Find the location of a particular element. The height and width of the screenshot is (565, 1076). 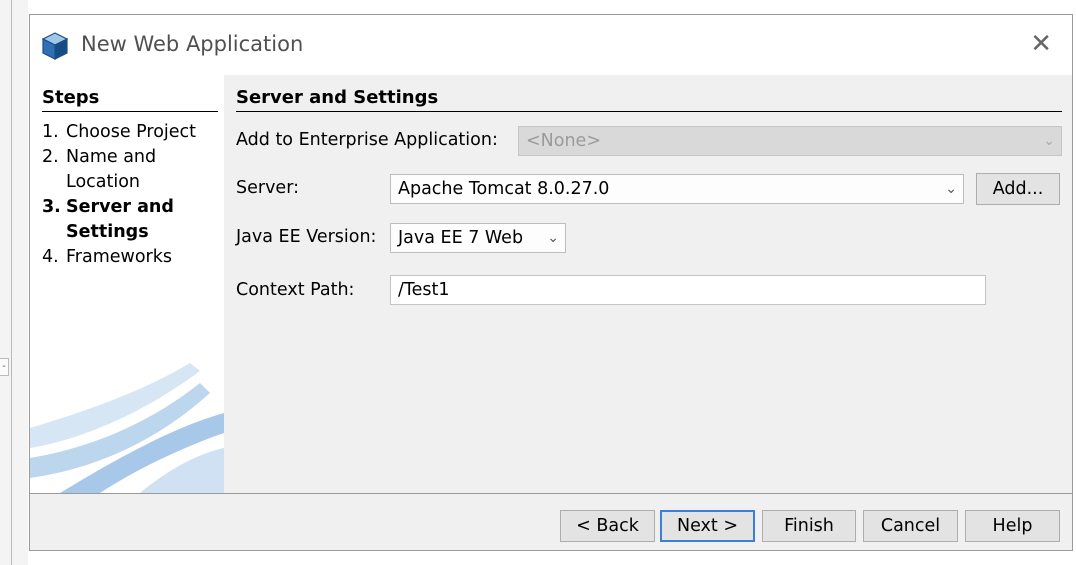

java-ee-version-label: Java EE Version: is located at coordinates (306, 237).